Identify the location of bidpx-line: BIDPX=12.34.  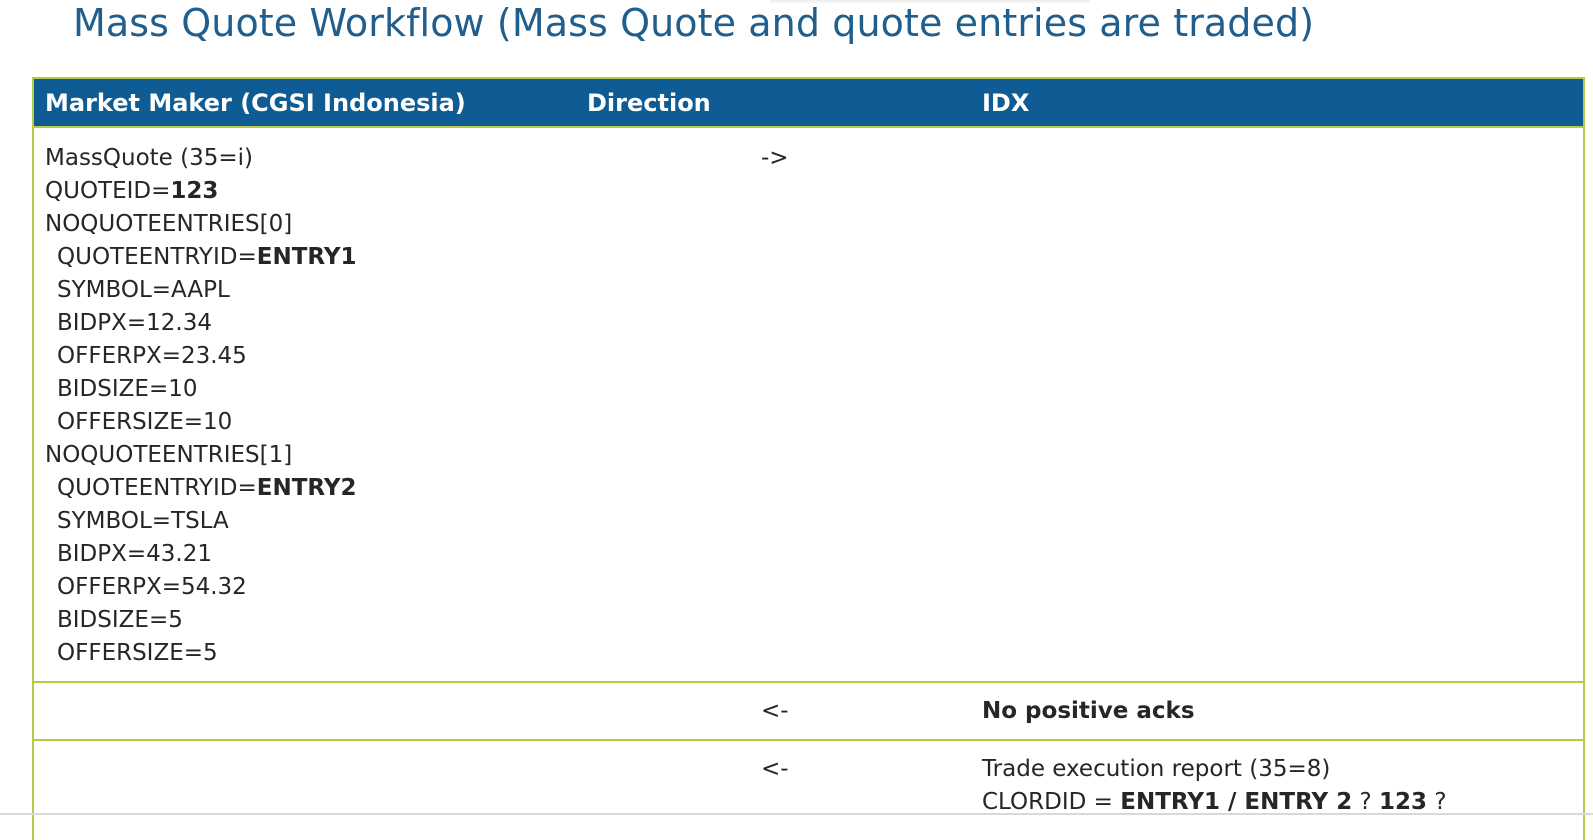
(135, 323).